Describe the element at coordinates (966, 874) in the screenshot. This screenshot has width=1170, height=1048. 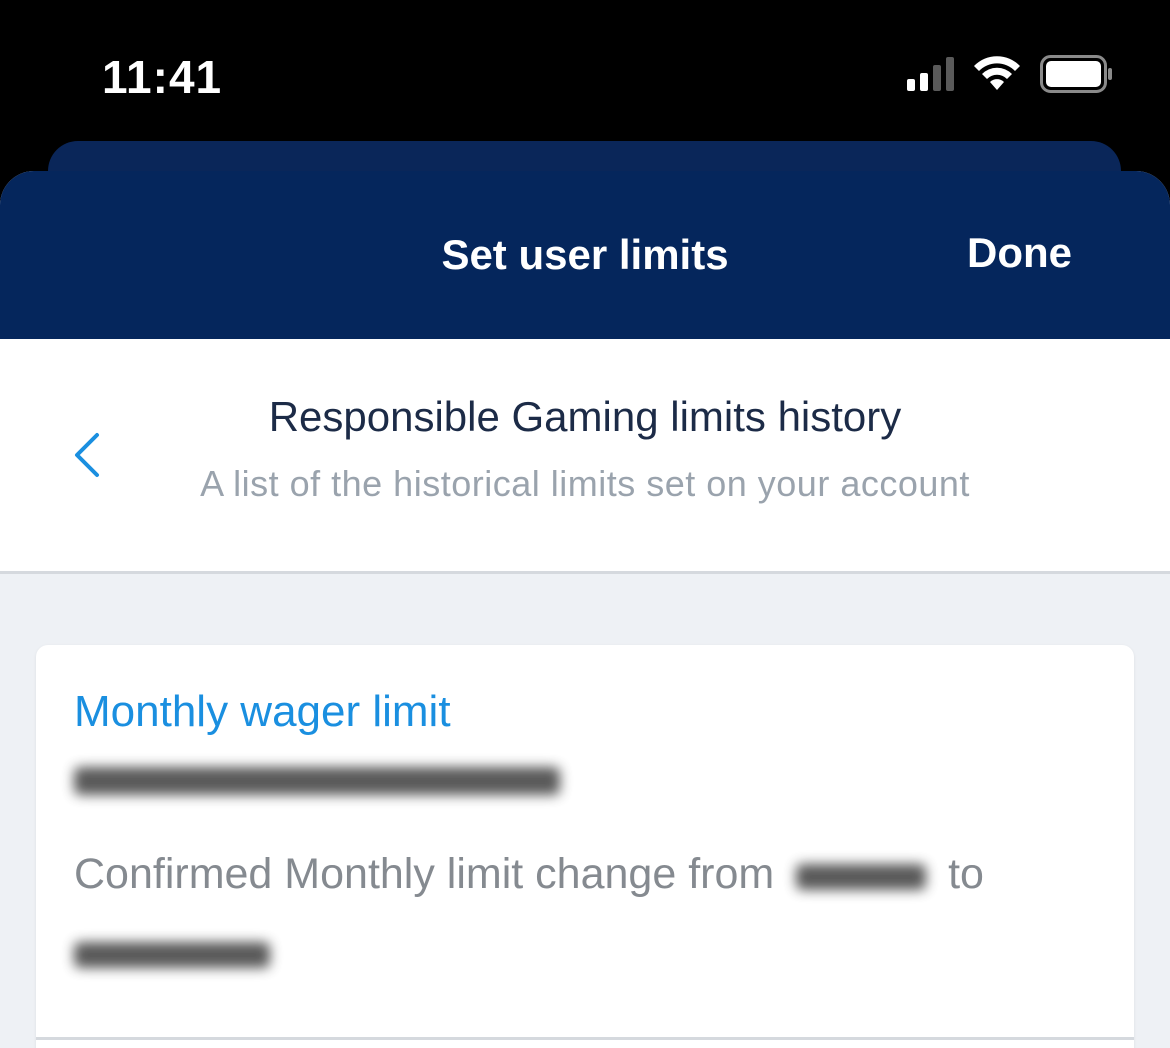
I see `description-middle: to` at that location.